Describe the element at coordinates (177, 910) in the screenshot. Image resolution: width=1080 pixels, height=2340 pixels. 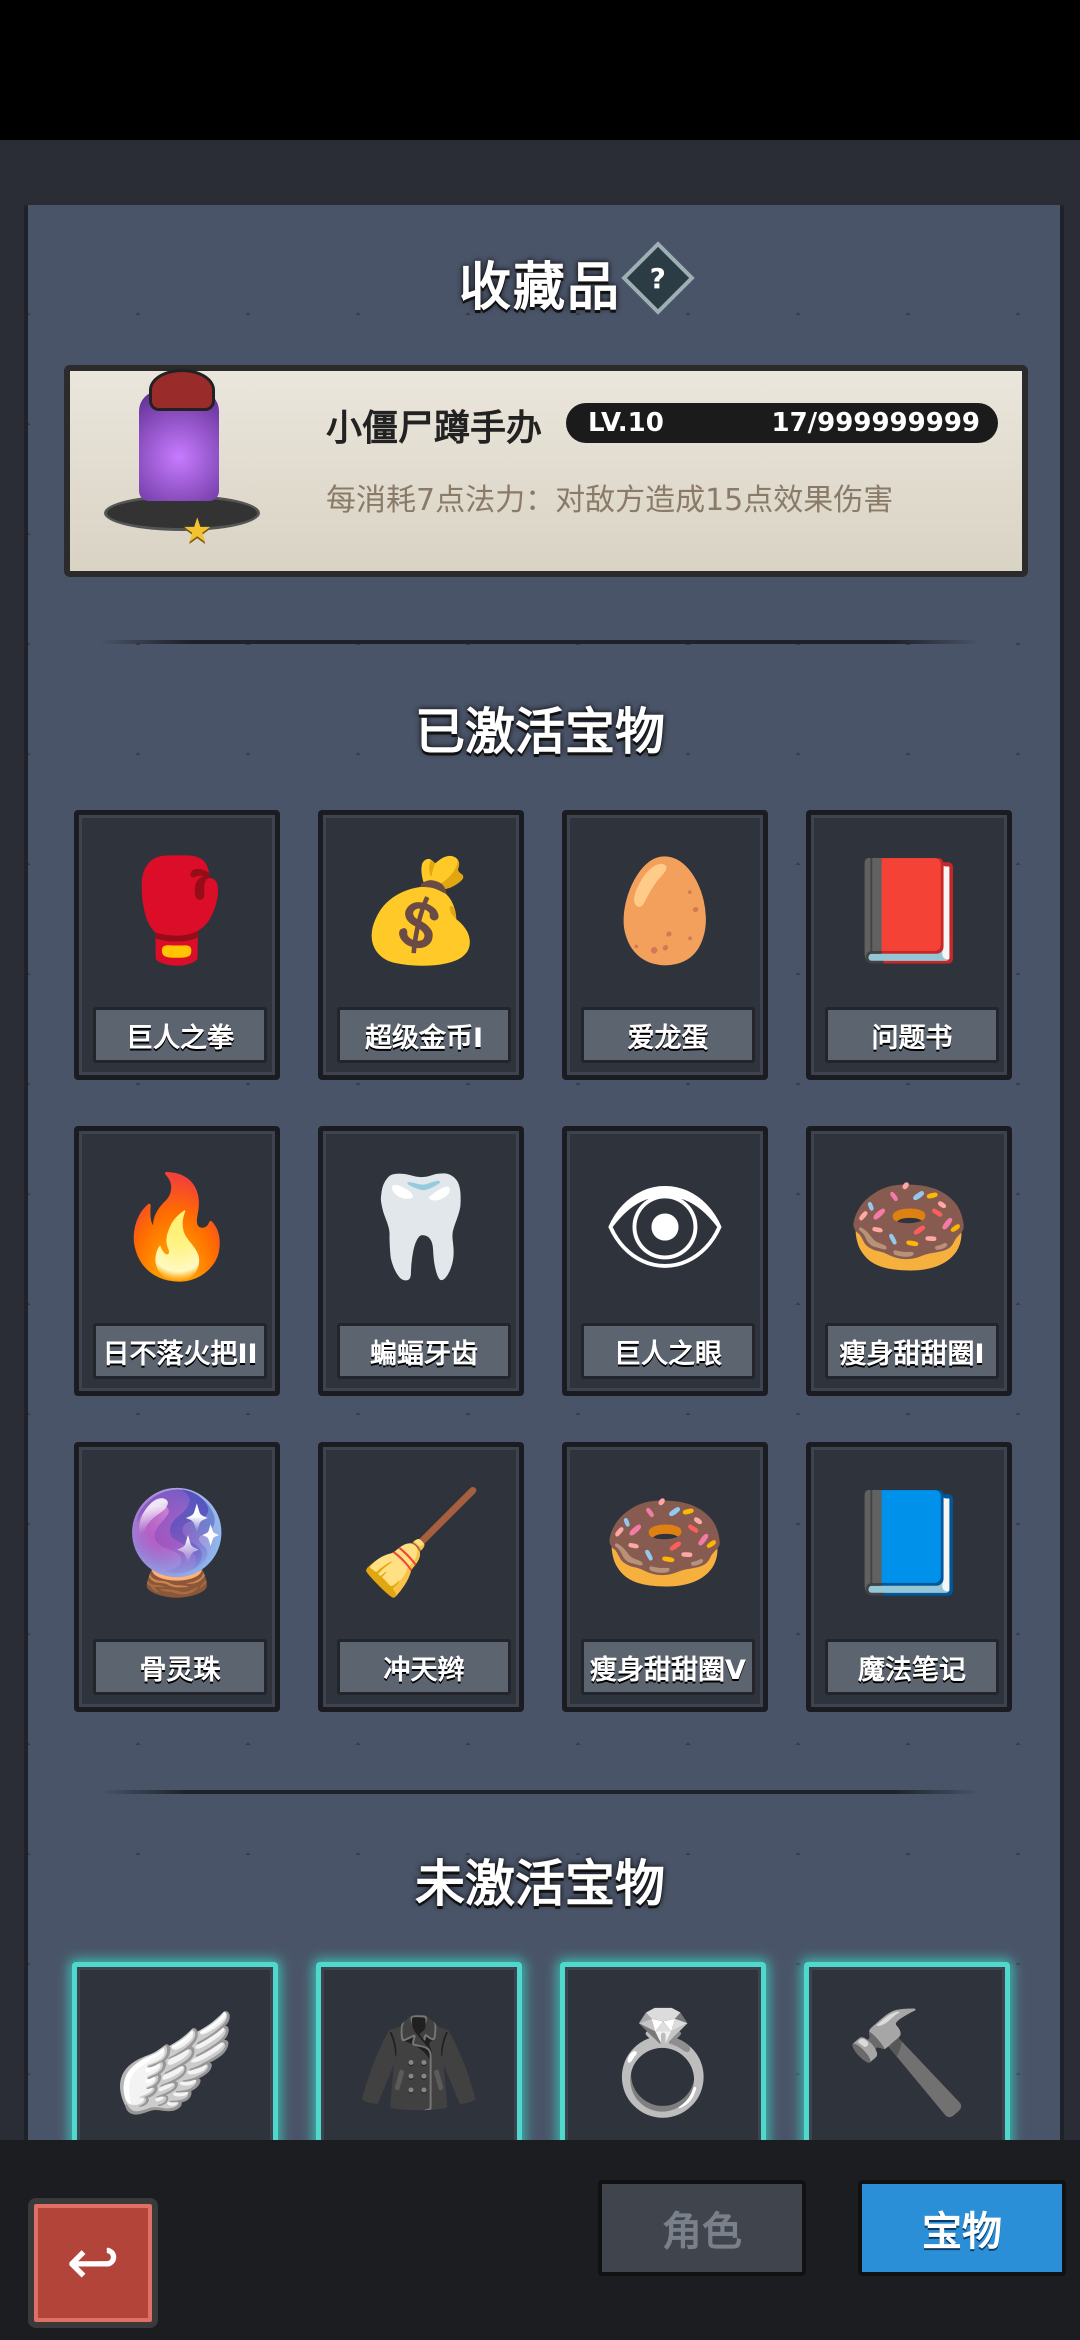
I see `fist-icon: 🥊` at that location.